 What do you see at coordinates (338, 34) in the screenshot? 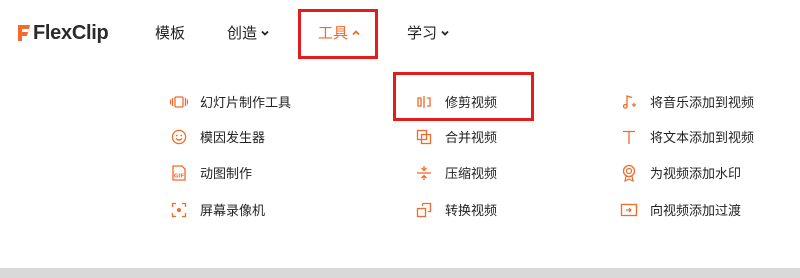
I see `tools-highlight-box` at bounding box center [338, 34].